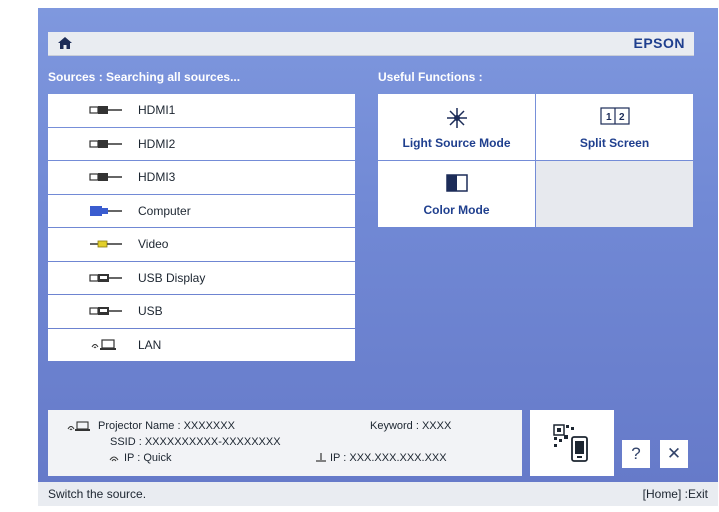 The height and width of the screenshot is (512, 719). What do you see at coordinates (430, 77) in the screenshot?
I see `functions-title: Useful Functions :` at bounding box center [430, 77].